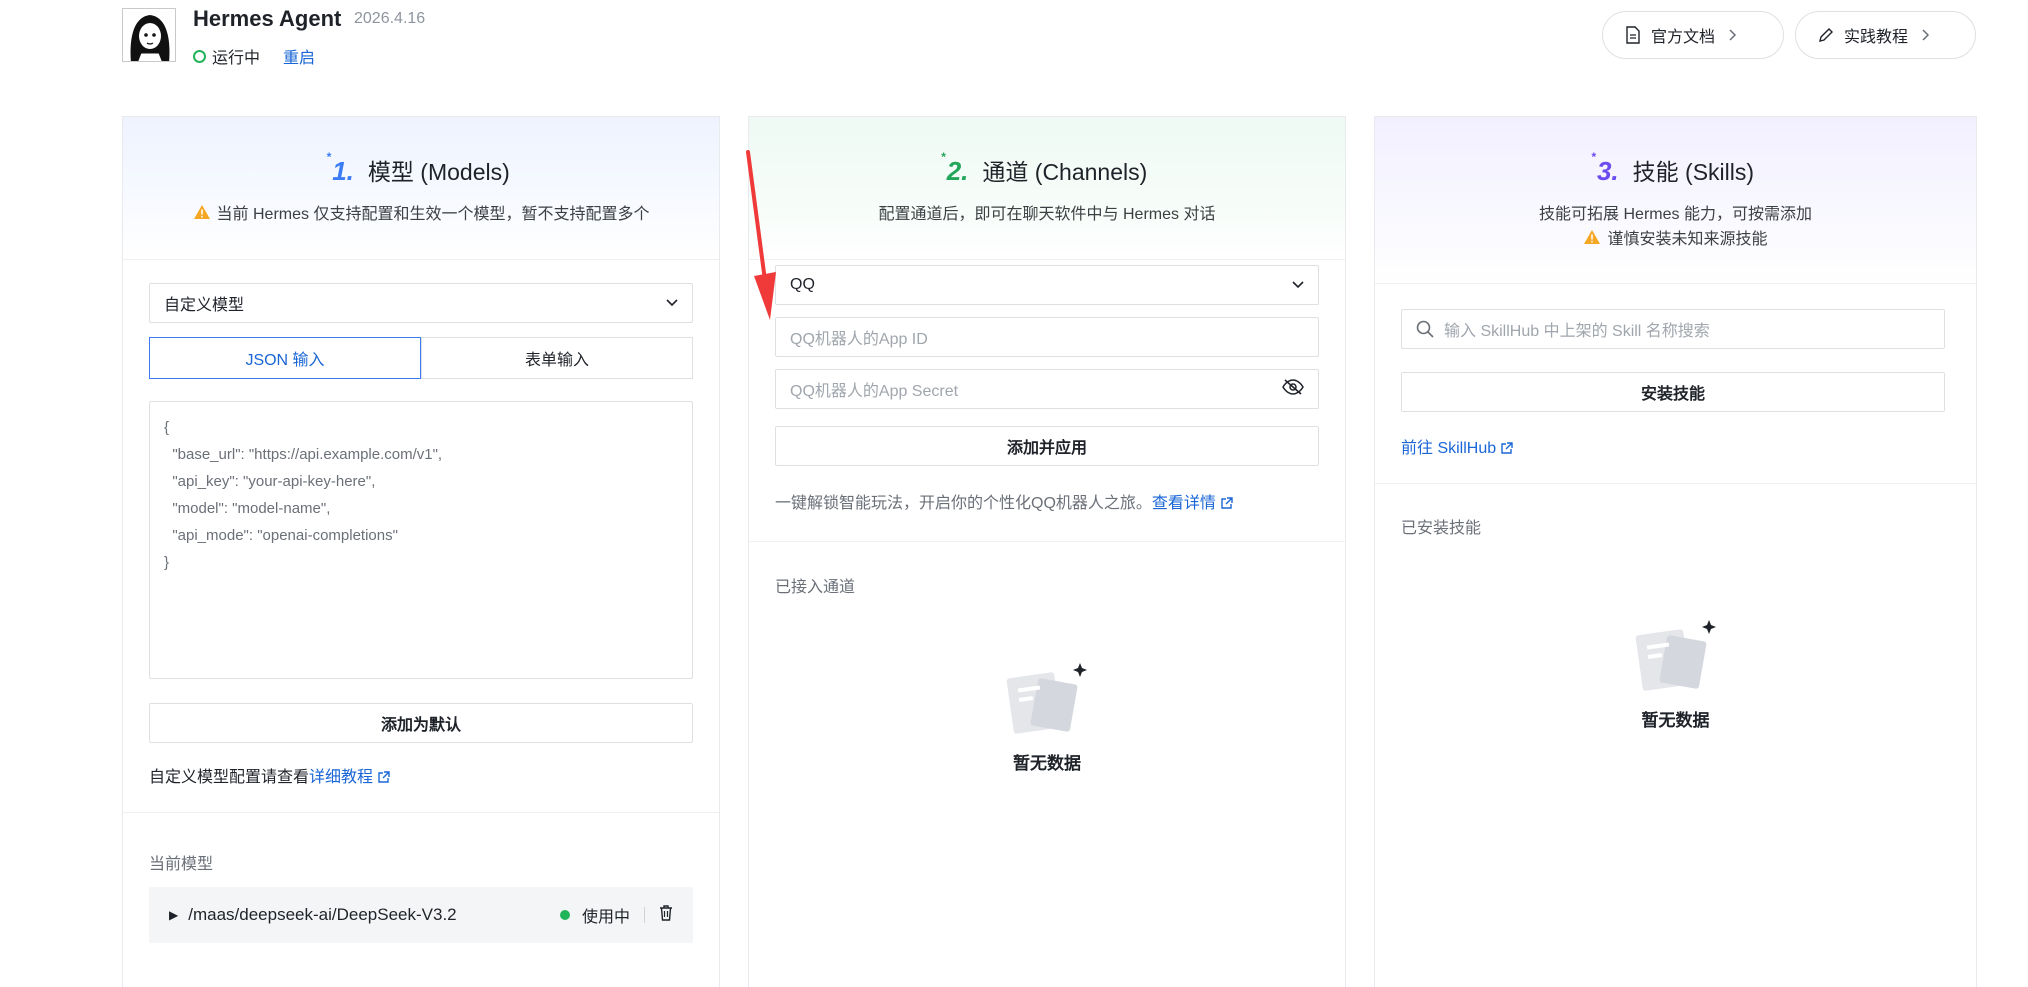 The image size is (2028, 987). I want to click on skills-empty-state: 暂无数据, so click(1675, 672).